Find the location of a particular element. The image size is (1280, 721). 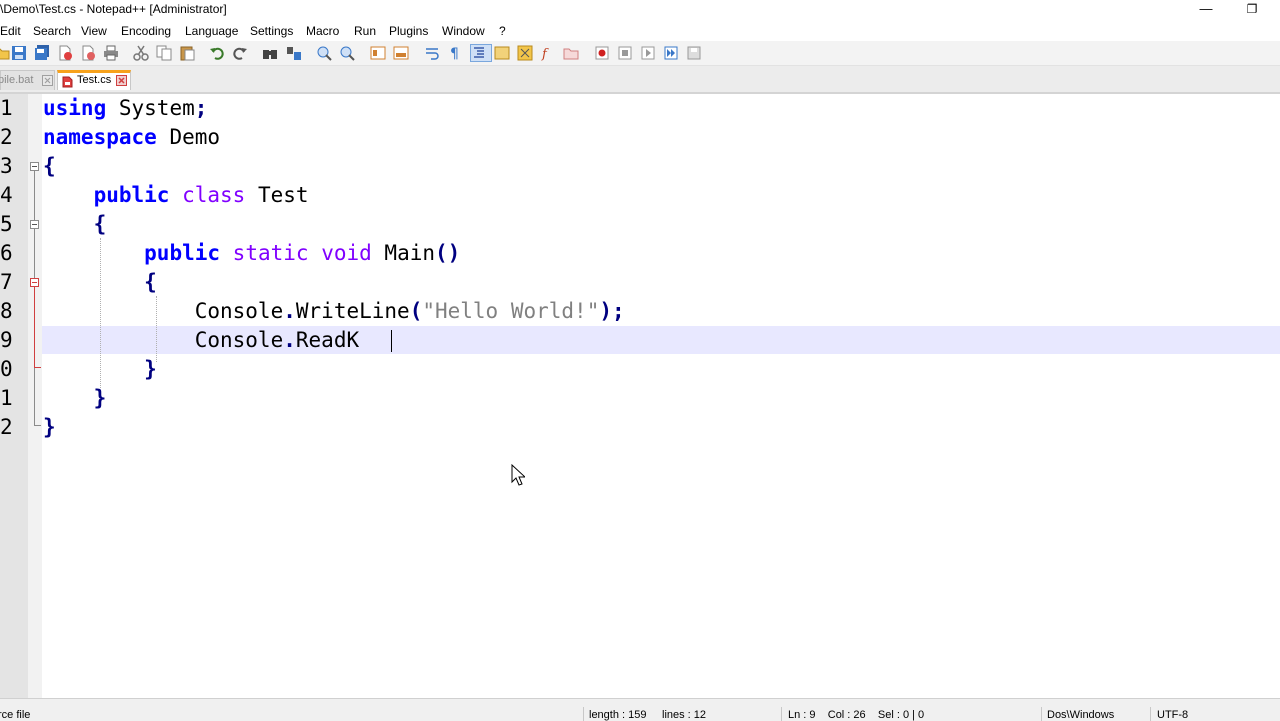

print-icon is located at coordinates (111, 53).